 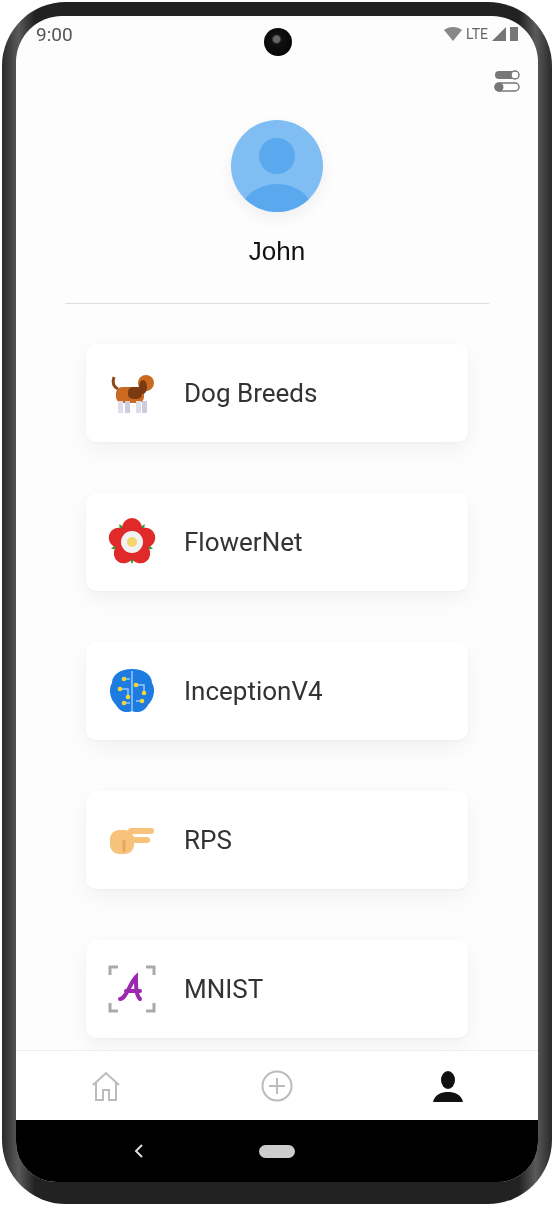 I want to click on model-card: Dog Breeds, so click(x=277, y=393).